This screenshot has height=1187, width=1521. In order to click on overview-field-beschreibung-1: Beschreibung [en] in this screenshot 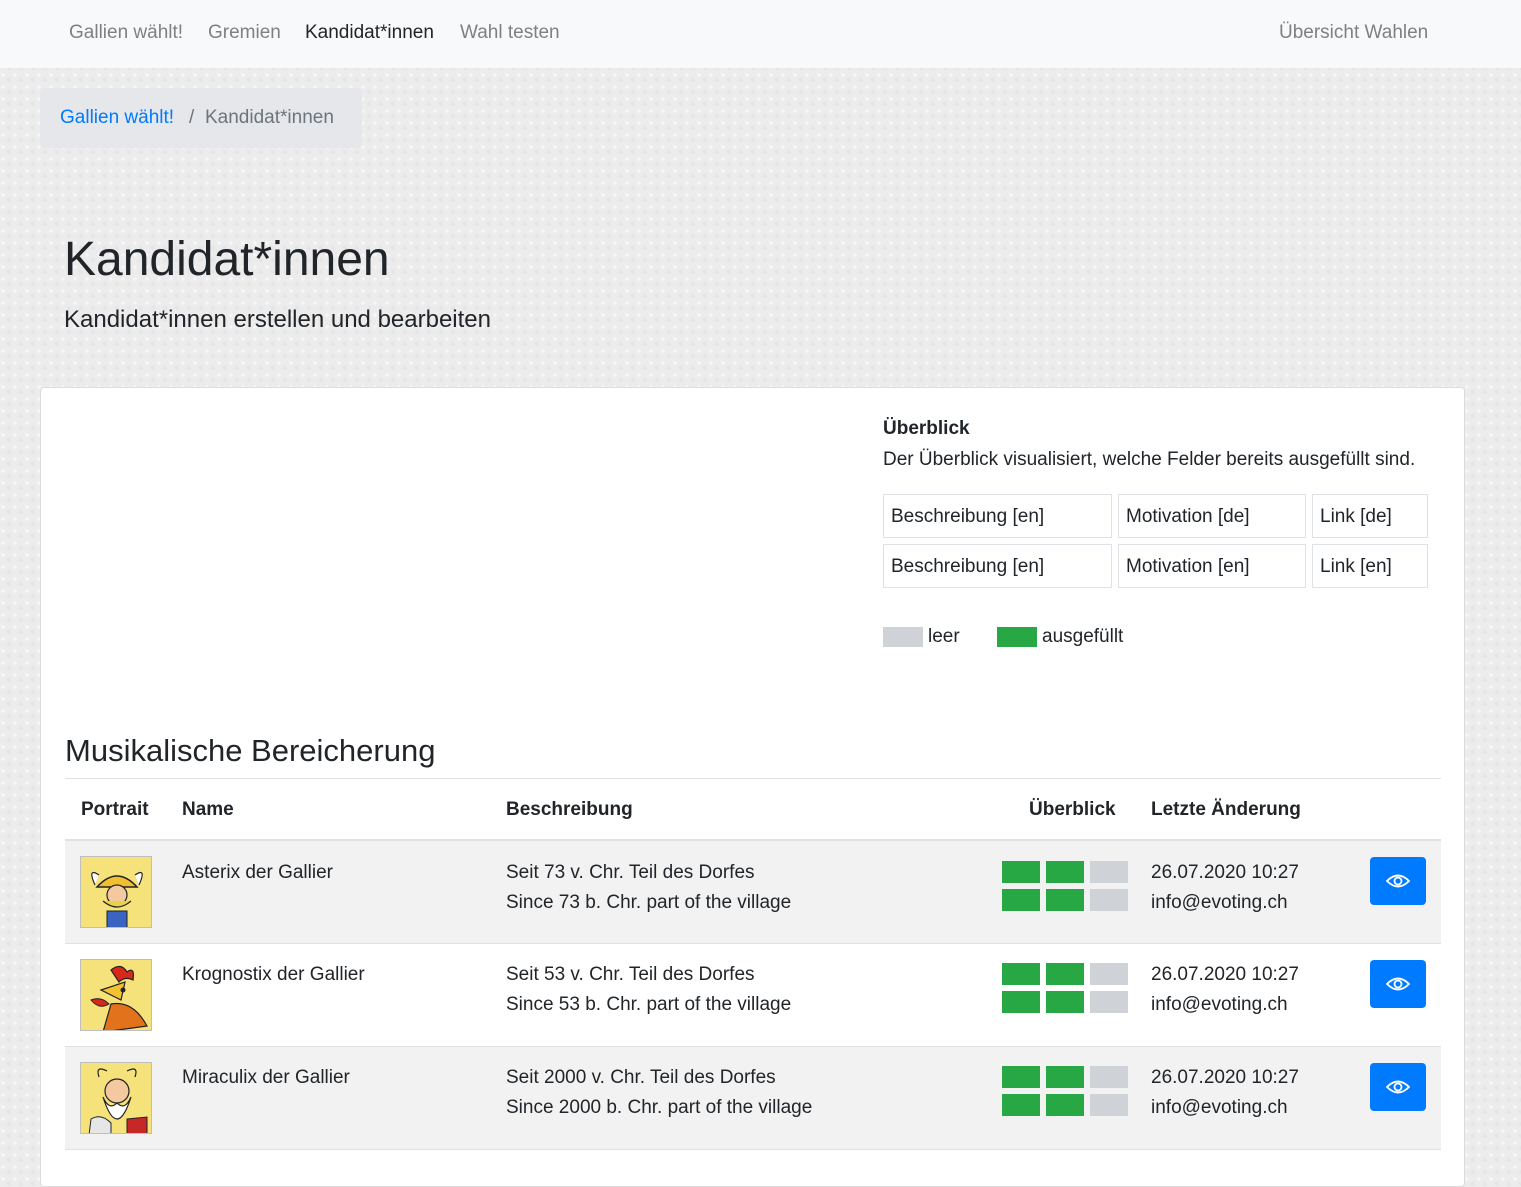, I will do `click(997, 516)`.